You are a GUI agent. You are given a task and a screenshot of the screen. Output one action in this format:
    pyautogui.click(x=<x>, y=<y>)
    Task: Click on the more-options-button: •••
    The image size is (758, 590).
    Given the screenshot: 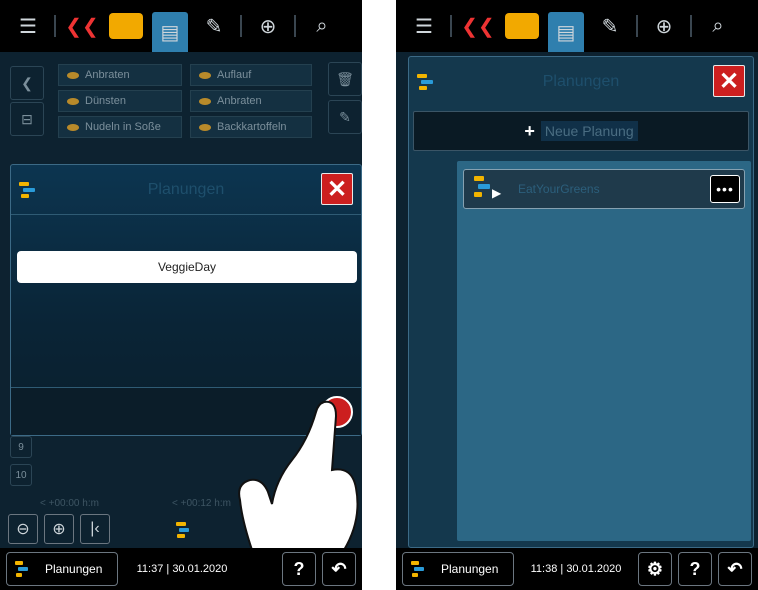 What is the action you would take?
    pyautogui.click(x=725, y=189)
    